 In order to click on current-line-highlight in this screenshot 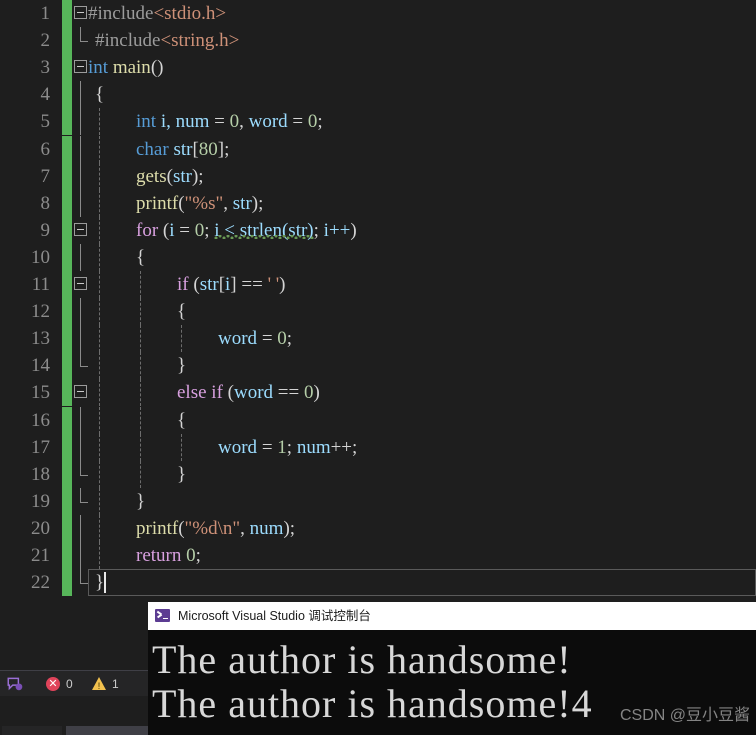, I will do `click(422, 583)`.